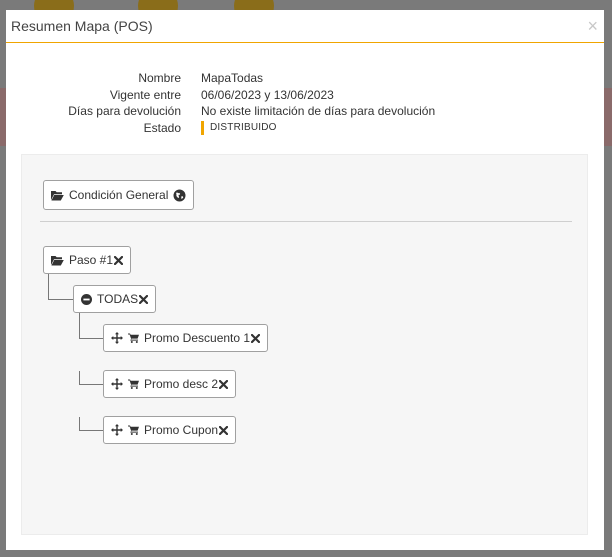 Image resolution: width=612 pixels, height=557 pixels. Describe the element at coordinates (124, 111) in the screenshot. I see `info-label: Días para devolución` at that location.